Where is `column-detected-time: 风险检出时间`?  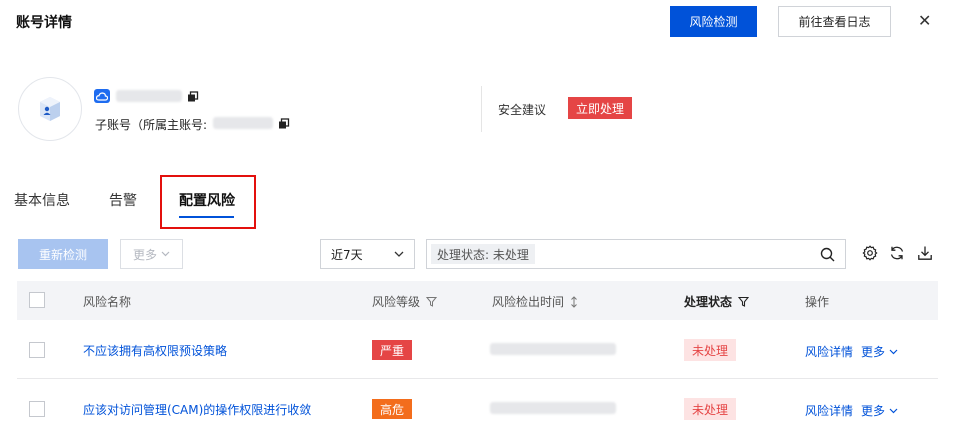
column-detected-time: 风险检出时间 is located at coordinates (535, 301).